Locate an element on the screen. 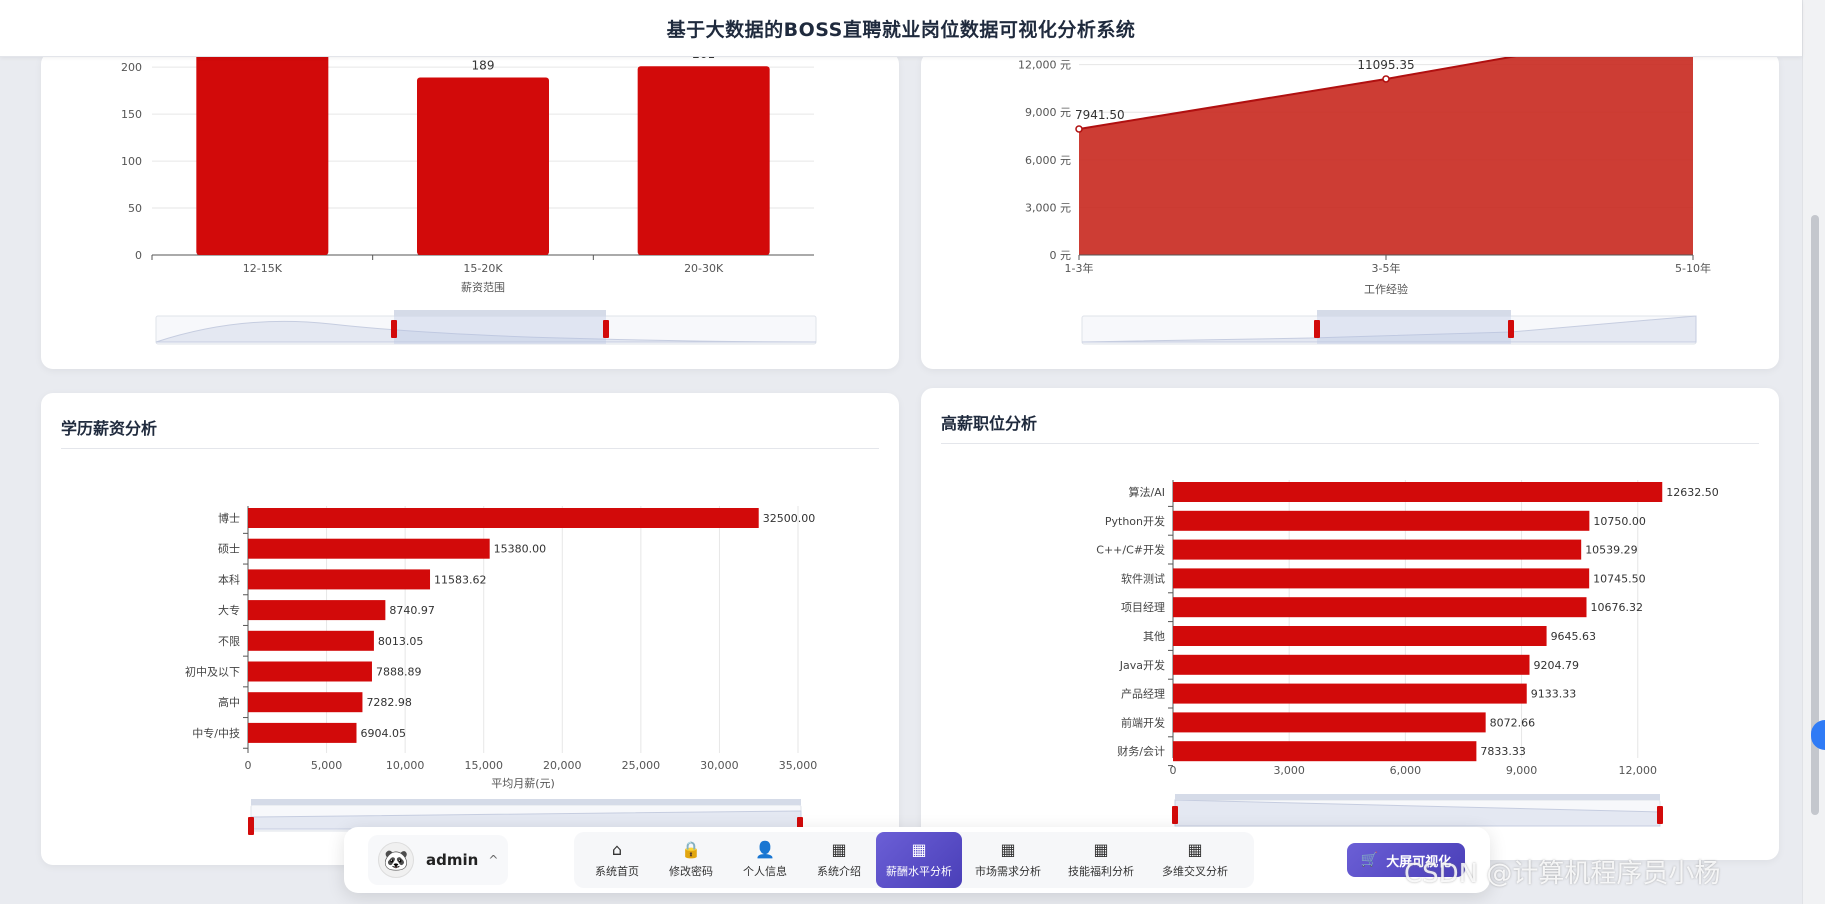  user-menu: 🐼 admin ^ is located at coordinates (438, 860).